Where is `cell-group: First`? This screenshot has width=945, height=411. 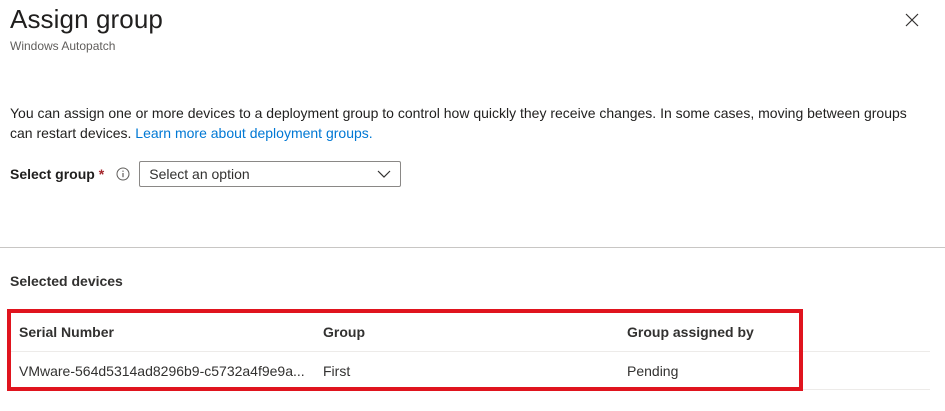
cell-group: First is located at coordinates (337, 370).